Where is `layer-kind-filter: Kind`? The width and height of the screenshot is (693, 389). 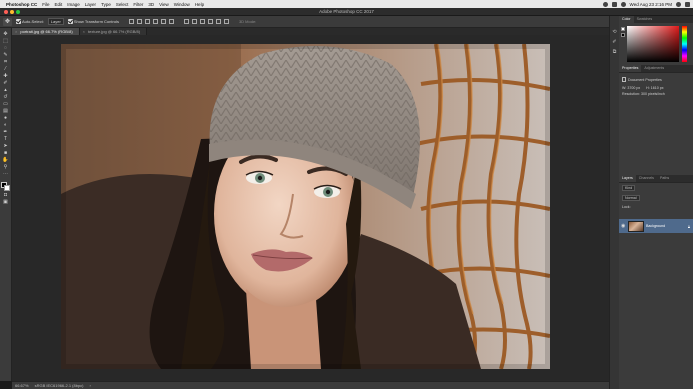
layer-kind-filter: Kind is located at coordinates (629, 188).